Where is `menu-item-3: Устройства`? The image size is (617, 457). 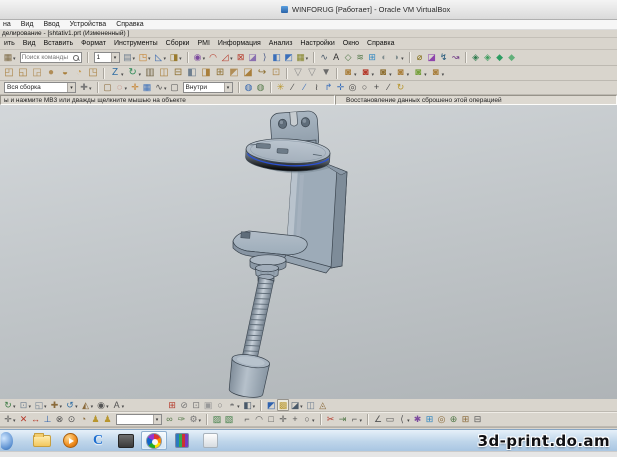
menu-item-3: Устройства is located at coordinates (90, 24).